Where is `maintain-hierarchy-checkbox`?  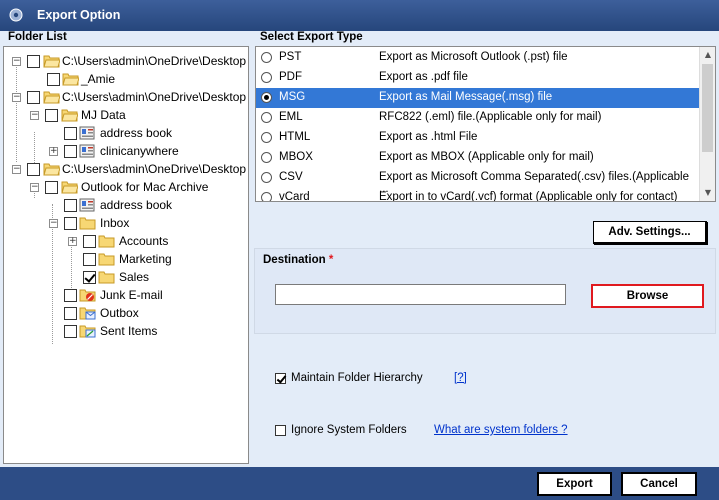 maintain-hierarchy-checkbox is located at coordinates (280, 378).